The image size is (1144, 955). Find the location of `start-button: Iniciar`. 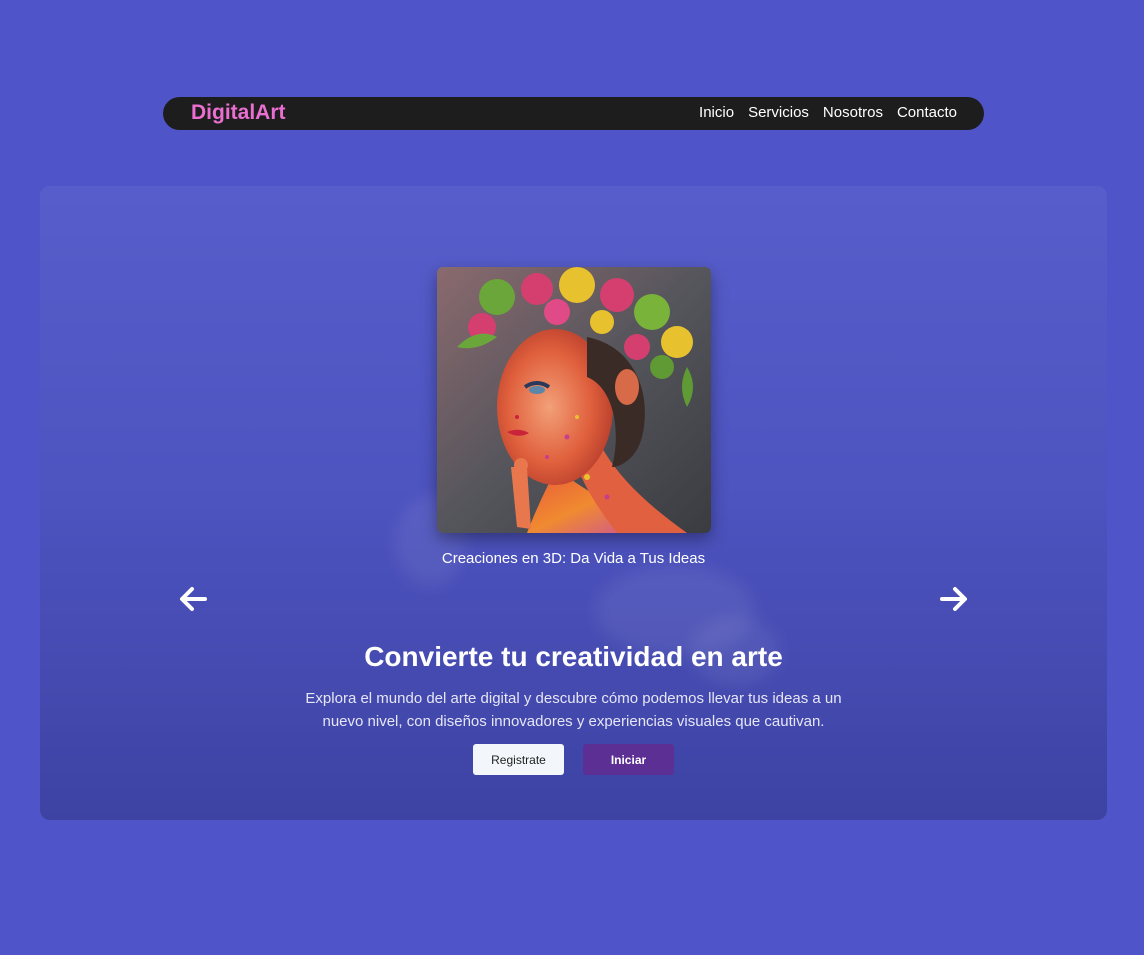

start-button: Iniciar is located at coordinates (628, 759).